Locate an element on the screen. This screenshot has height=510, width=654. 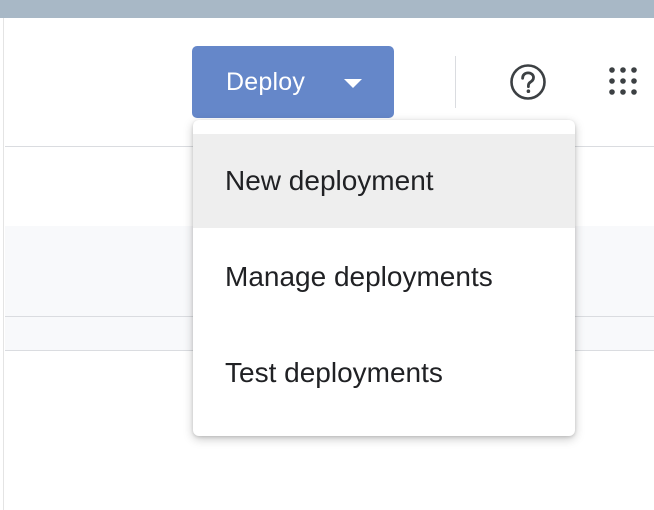
menu-item-new-deployment: New deployment is located at coordinates (384, 181).